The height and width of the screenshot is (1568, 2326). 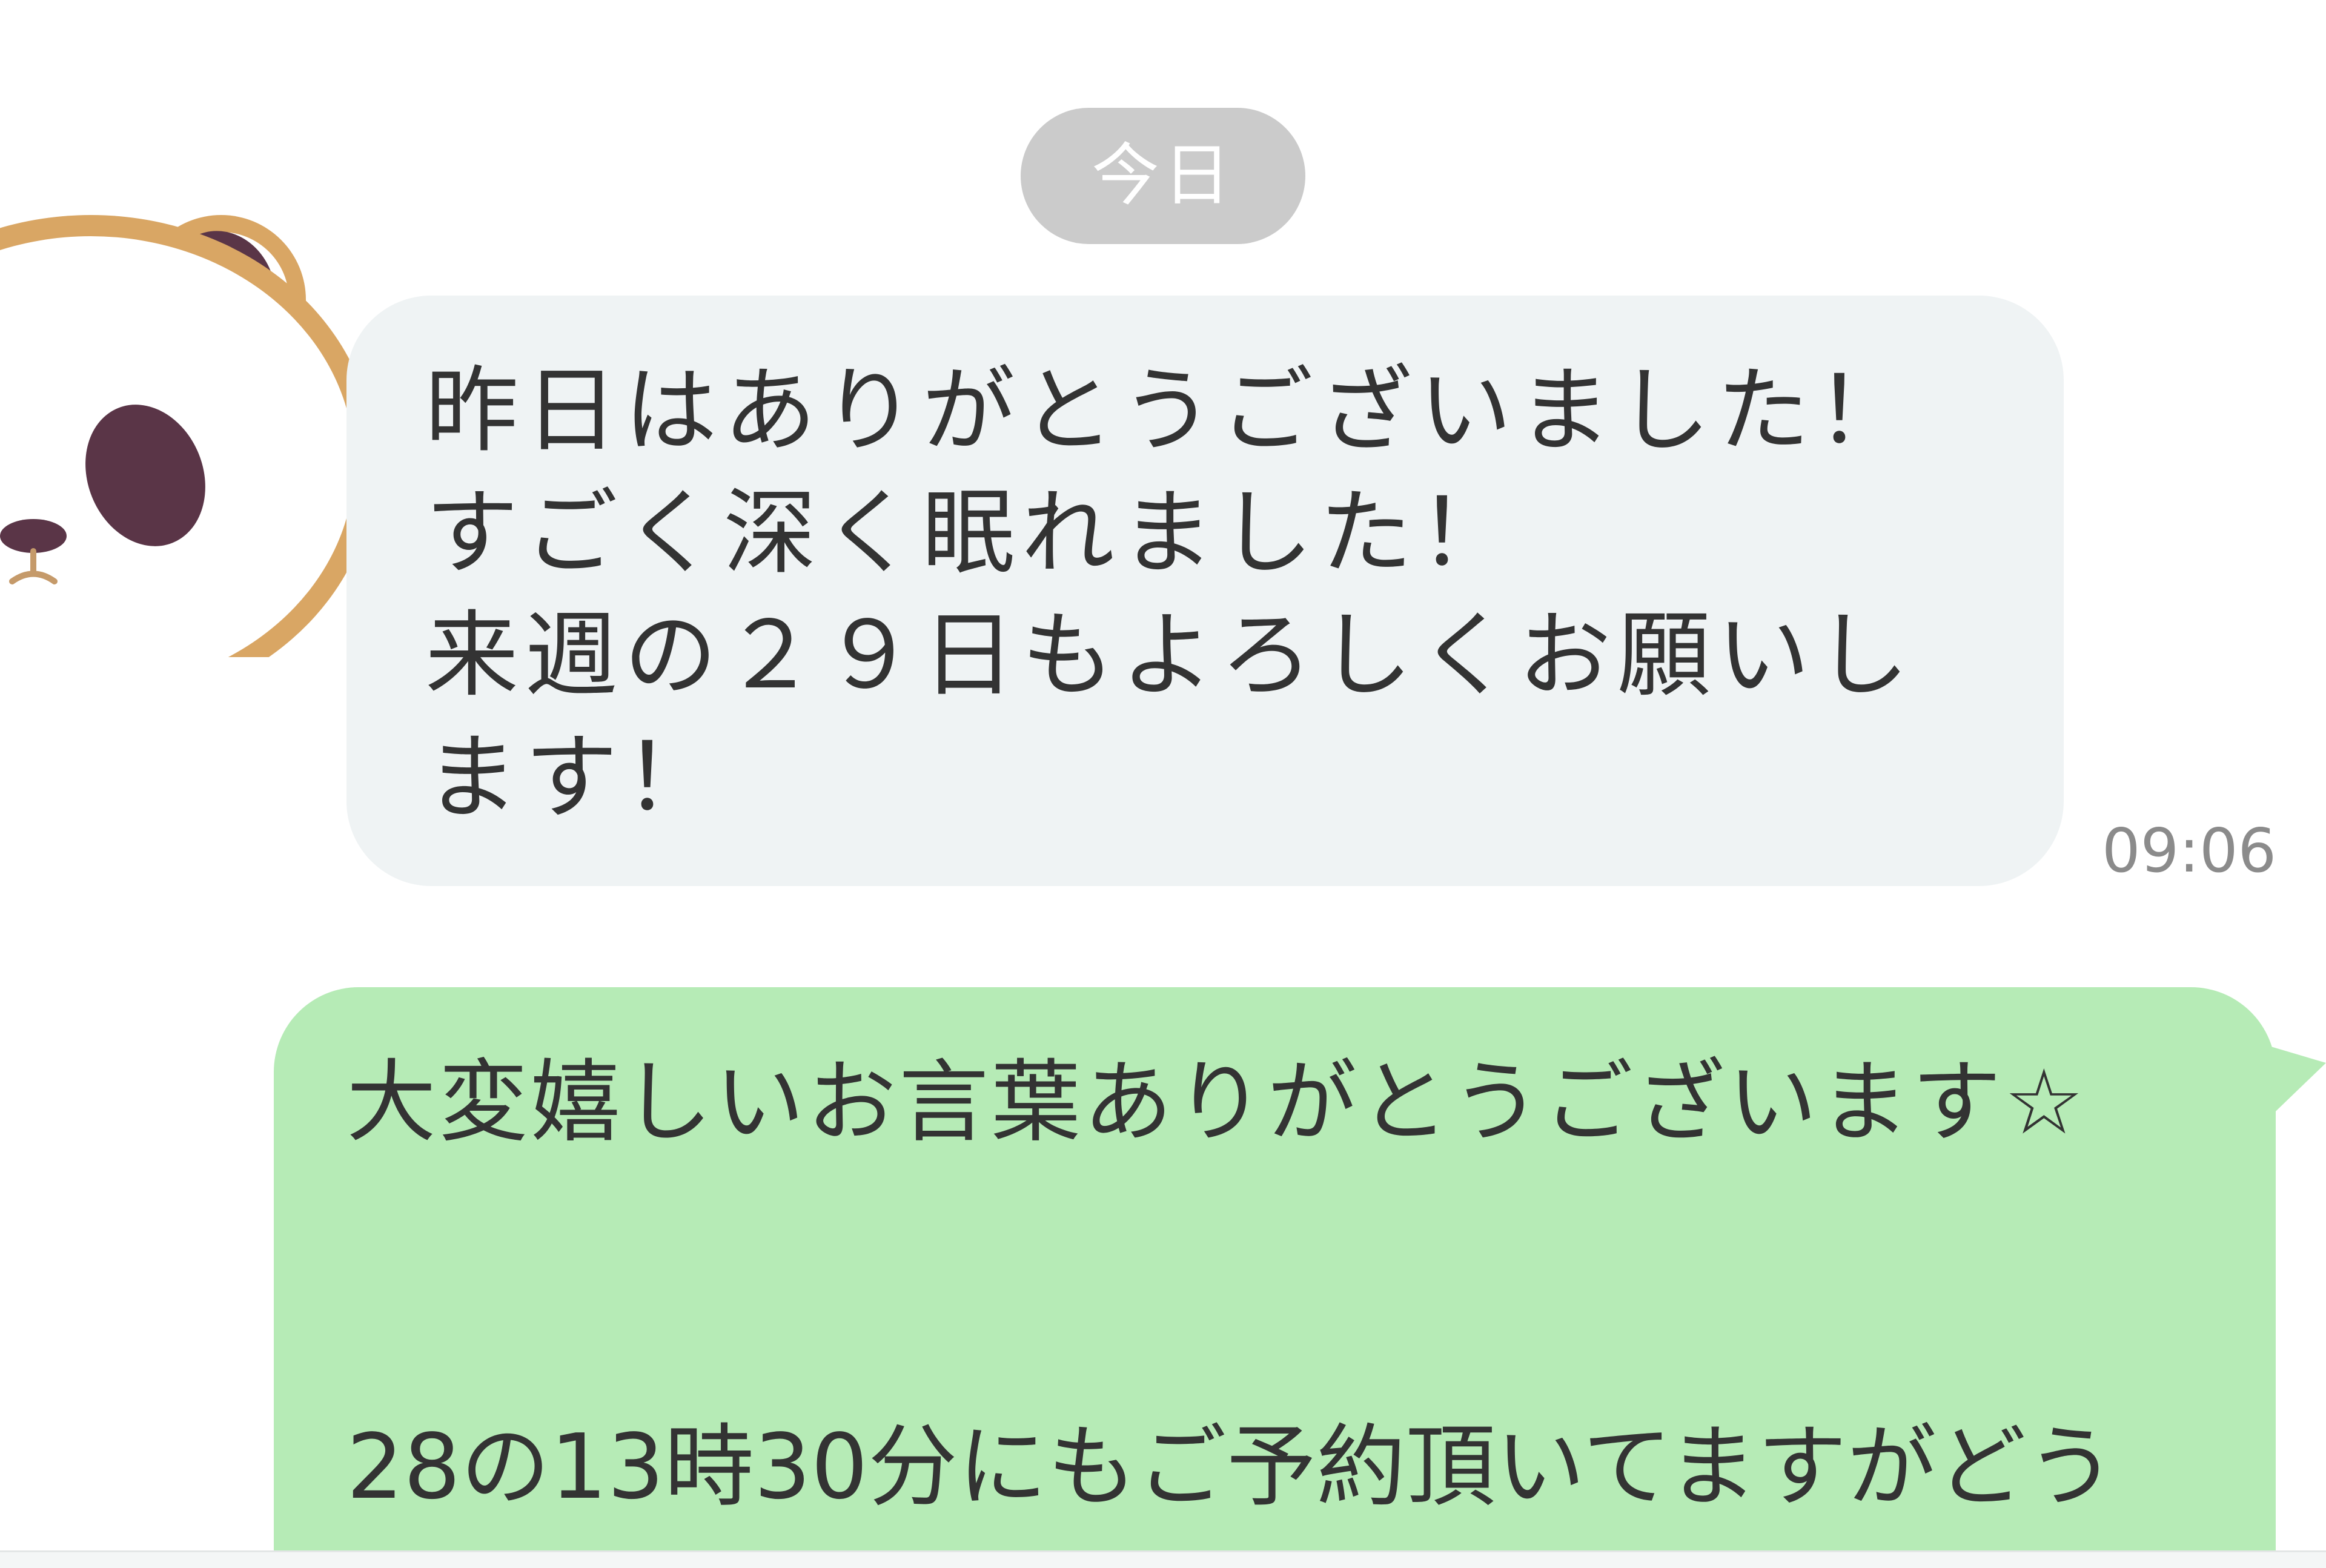 What do you see at coordinates (2189, 850) in the screenshot?
I see `message-timestamp: 09:06` at bounding box center [2189, 850].